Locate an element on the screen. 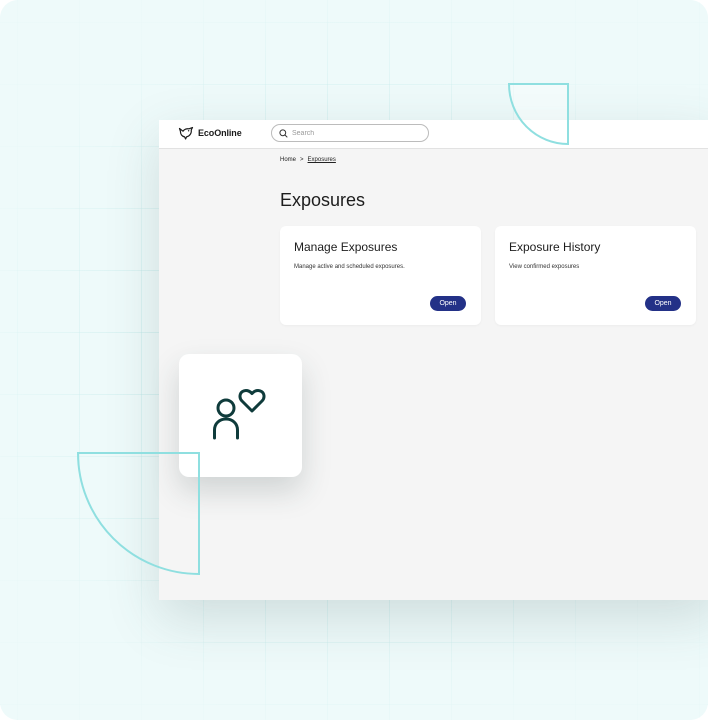  card-title: Manage Exposures is located at coordinates (346, 247).